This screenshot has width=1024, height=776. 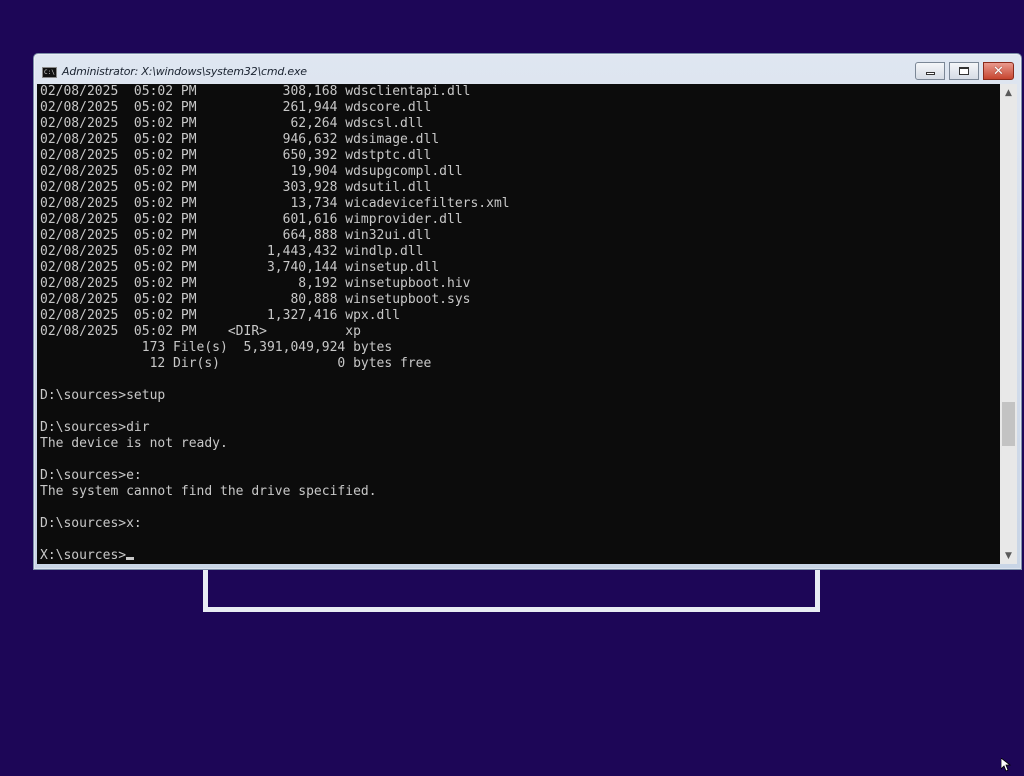 I want to click on close-button: ✕, so click(x=998, y=71).